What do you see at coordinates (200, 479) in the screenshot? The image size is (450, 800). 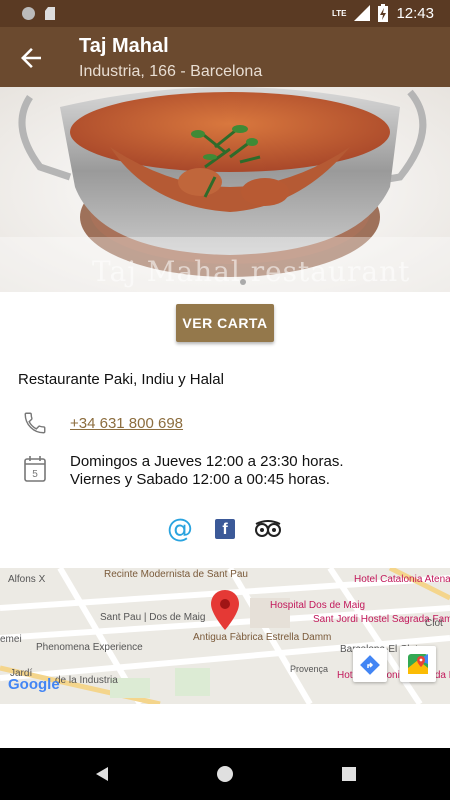 I see `hours-line-2: Viernes y Sabado 12:00 a 00:45 horas.` at bounding box center [200, 479].